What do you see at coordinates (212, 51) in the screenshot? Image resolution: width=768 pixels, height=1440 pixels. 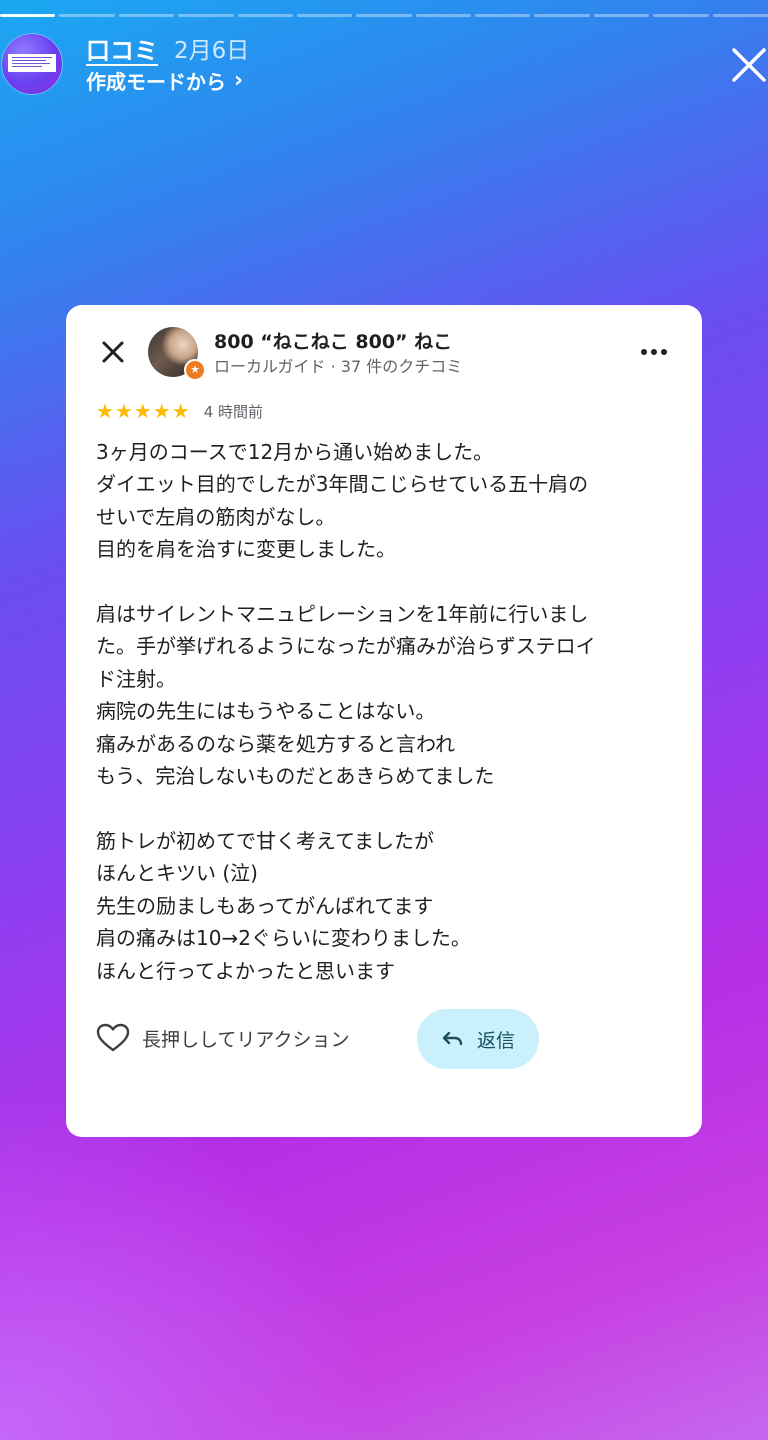 I see `post-date: 2月6日` at bounding box center [212, 51].